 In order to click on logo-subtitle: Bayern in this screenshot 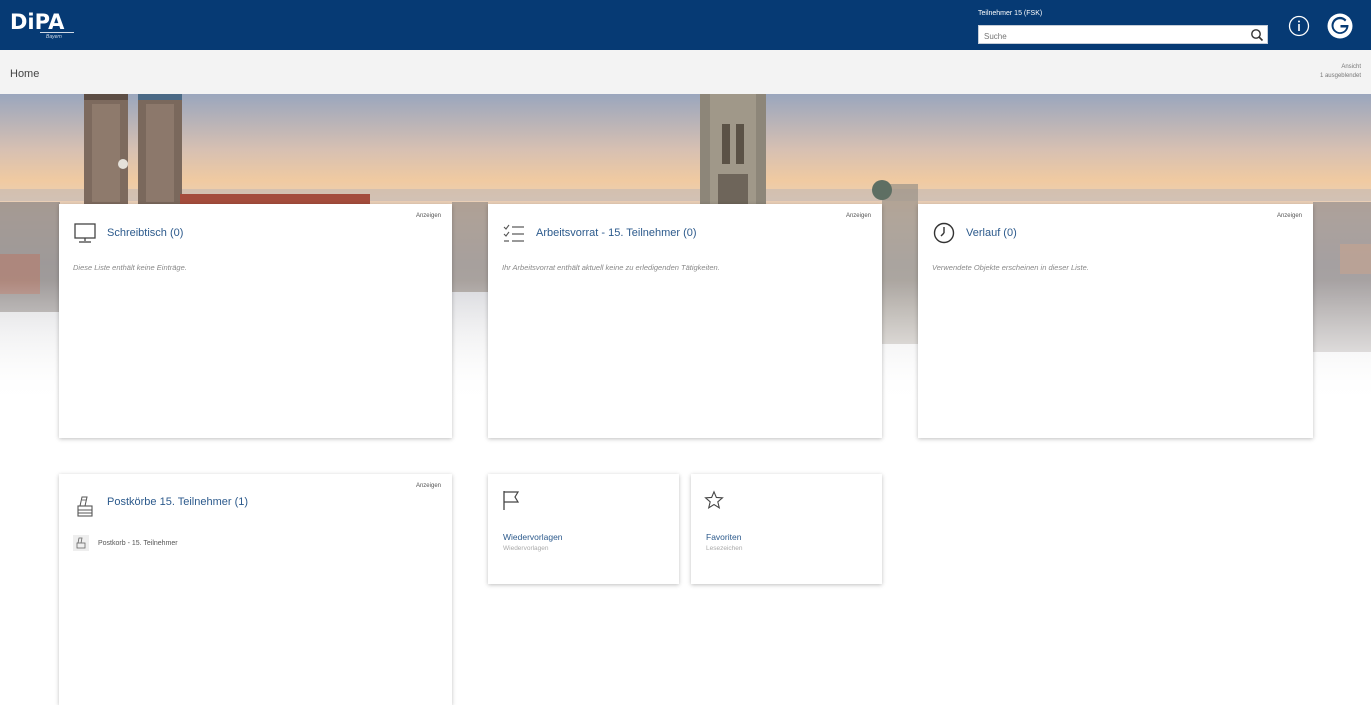, I will do `click(54, 37)`.